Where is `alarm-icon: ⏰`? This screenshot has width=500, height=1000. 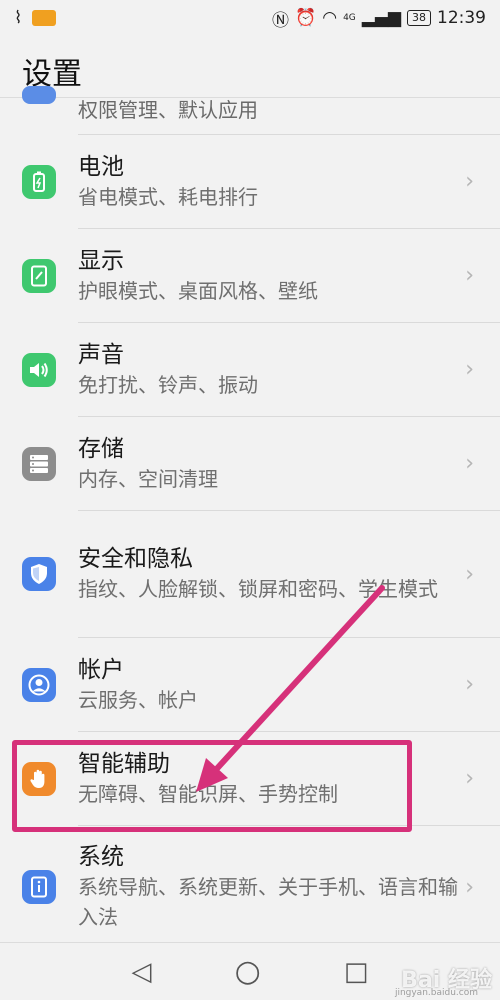
alarm-icon: ⏰ is located at coordinates (306, 18).